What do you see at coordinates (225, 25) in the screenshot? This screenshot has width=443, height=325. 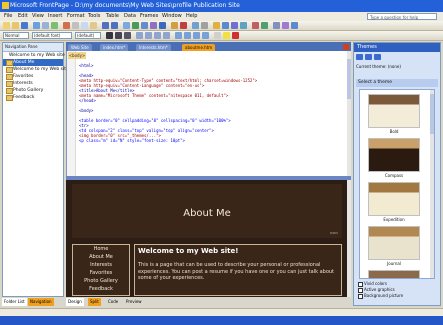 I see `zoom-icon` at bounding box center [225, 25].